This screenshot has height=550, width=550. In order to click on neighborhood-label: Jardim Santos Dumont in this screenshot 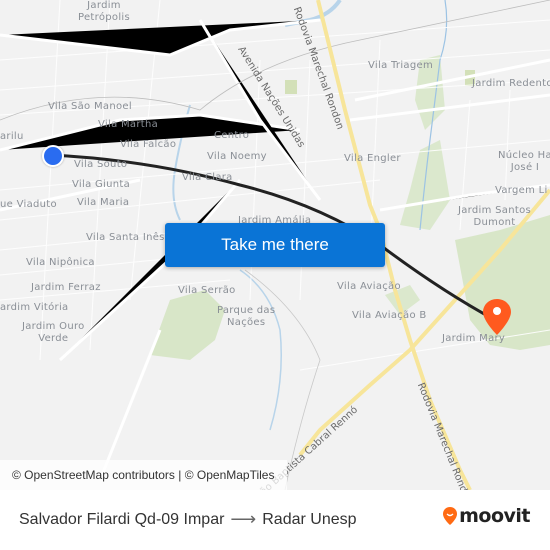, I will do `click(495, 216)`.